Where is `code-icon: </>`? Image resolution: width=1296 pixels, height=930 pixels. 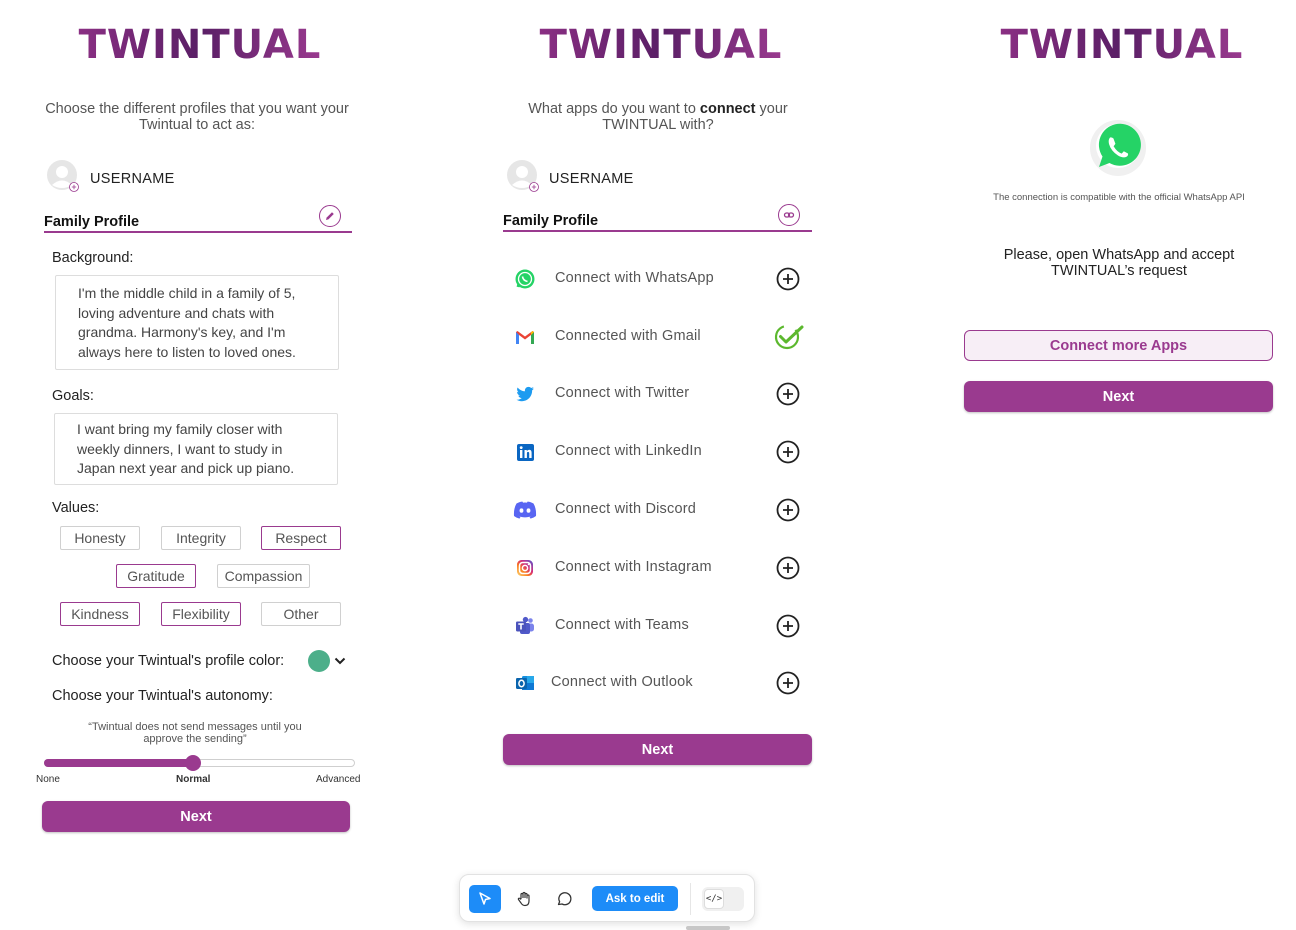 code-icon: </> is located at coordinates (714, 899).